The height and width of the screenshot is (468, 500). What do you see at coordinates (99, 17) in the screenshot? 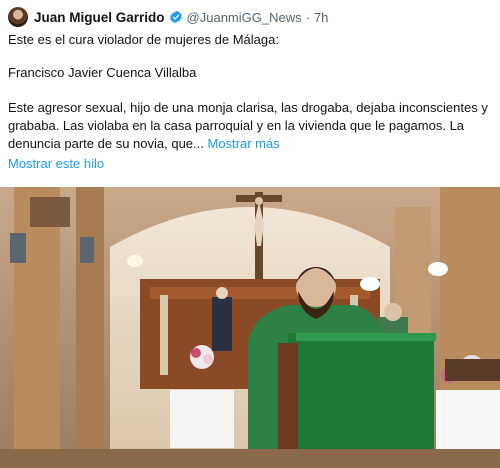
I see `author-name: Juan Miguel Garrido` at bounding box center [99, 17].